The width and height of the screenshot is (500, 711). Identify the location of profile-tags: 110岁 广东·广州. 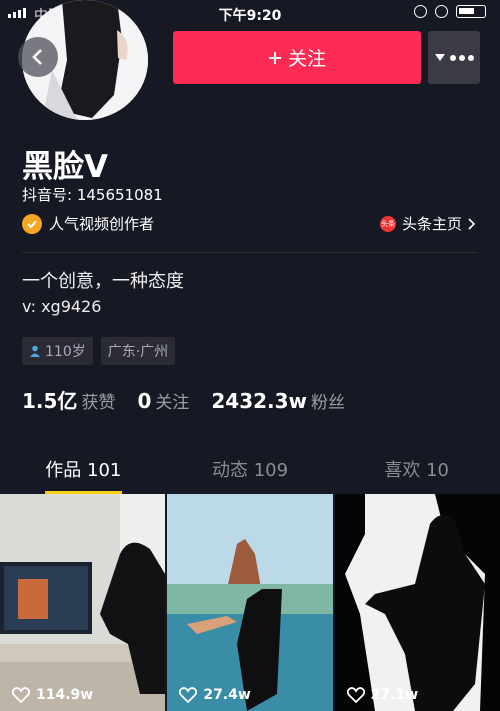
(99, 351).